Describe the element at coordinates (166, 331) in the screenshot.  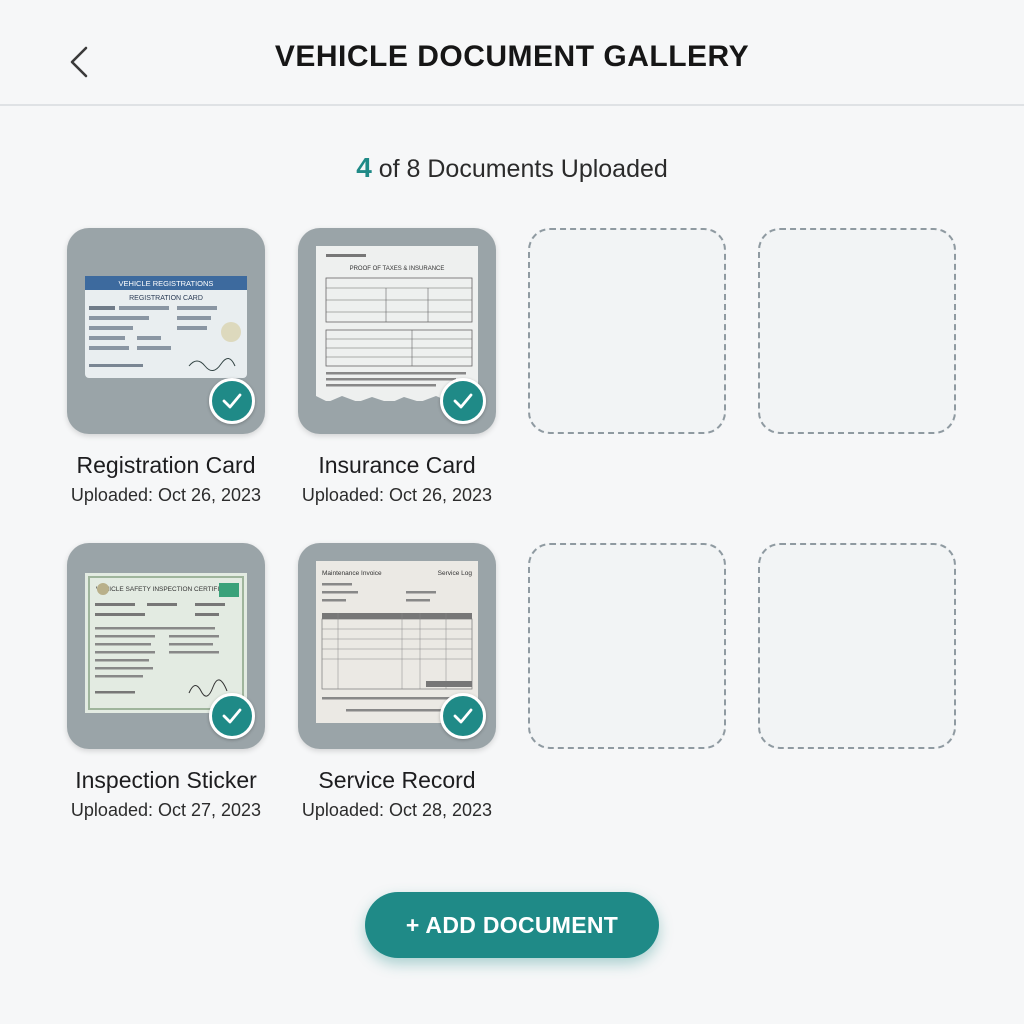
I see `document-tile-registration: VEHICLE REGISTRATIONS REGISTRATION CARD` at that location.